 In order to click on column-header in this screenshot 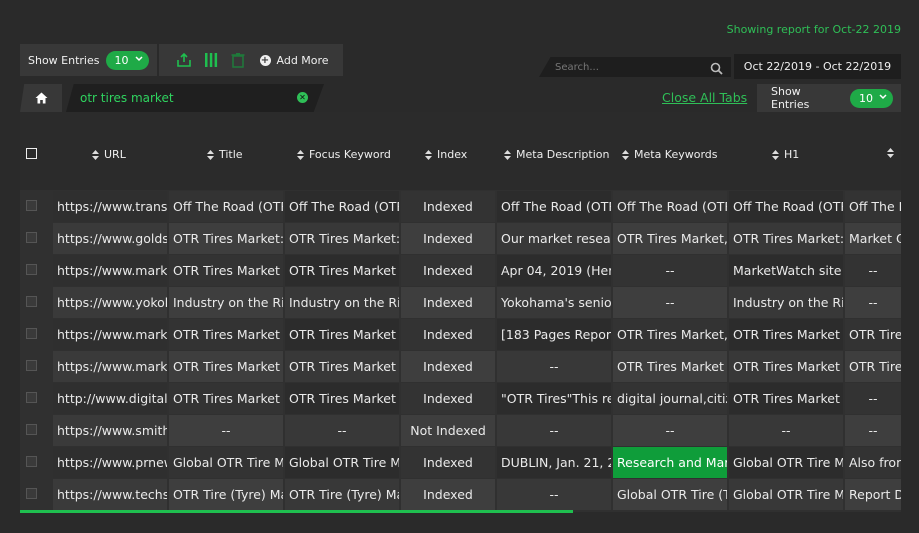, I will do `click(893, 153)`.